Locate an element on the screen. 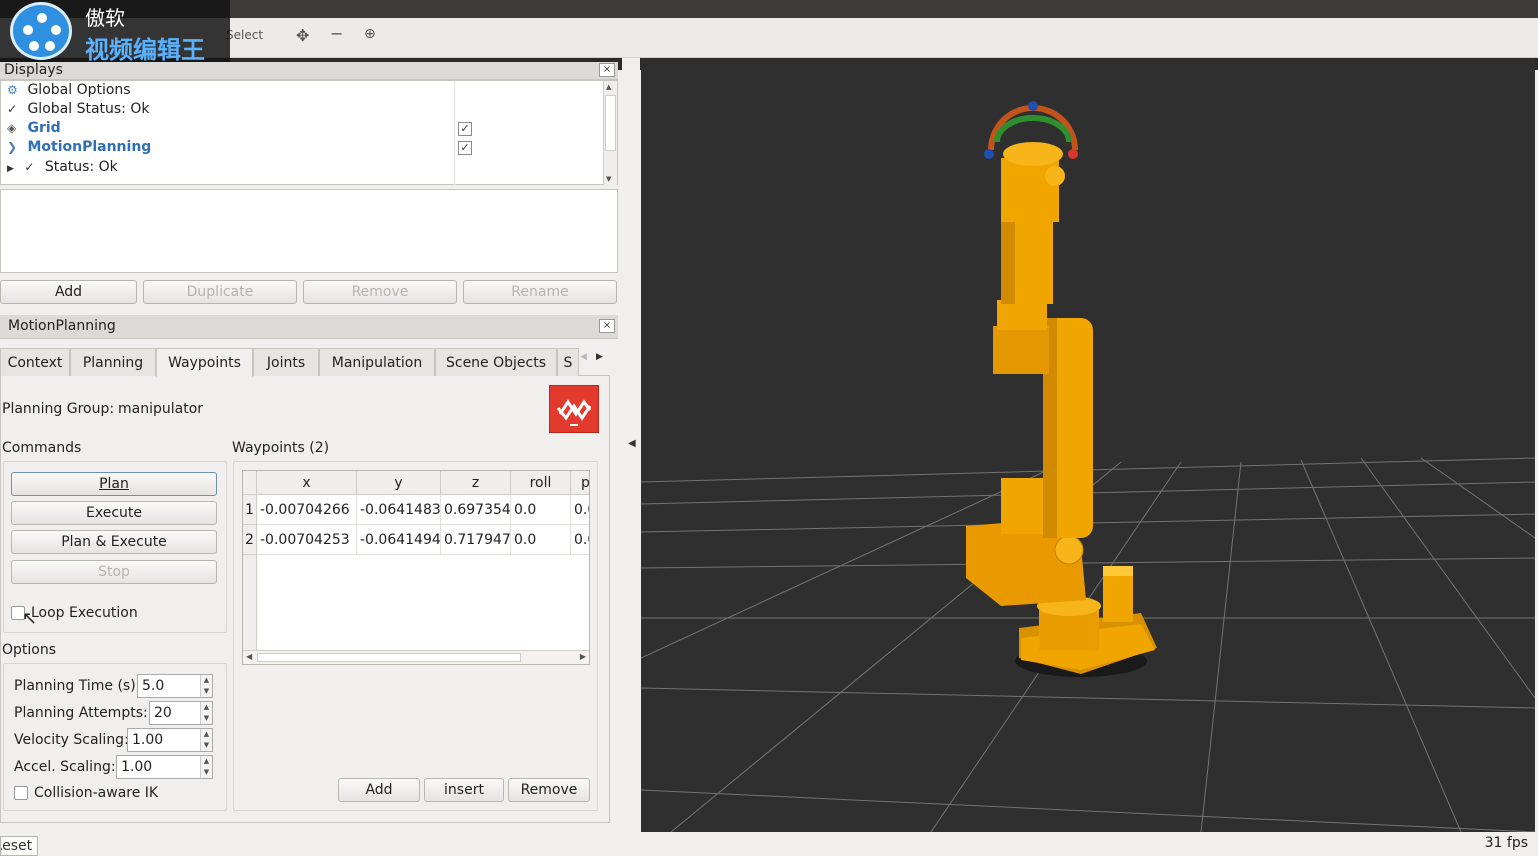 The image size is (1538, 856). accel-scaling-spinbox: 1.00 ▲ ▼ is located at coordinates (164, 767).